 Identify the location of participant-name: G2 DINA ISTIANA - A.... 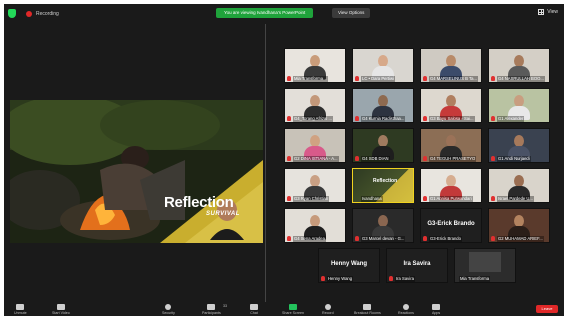
(316, 159).